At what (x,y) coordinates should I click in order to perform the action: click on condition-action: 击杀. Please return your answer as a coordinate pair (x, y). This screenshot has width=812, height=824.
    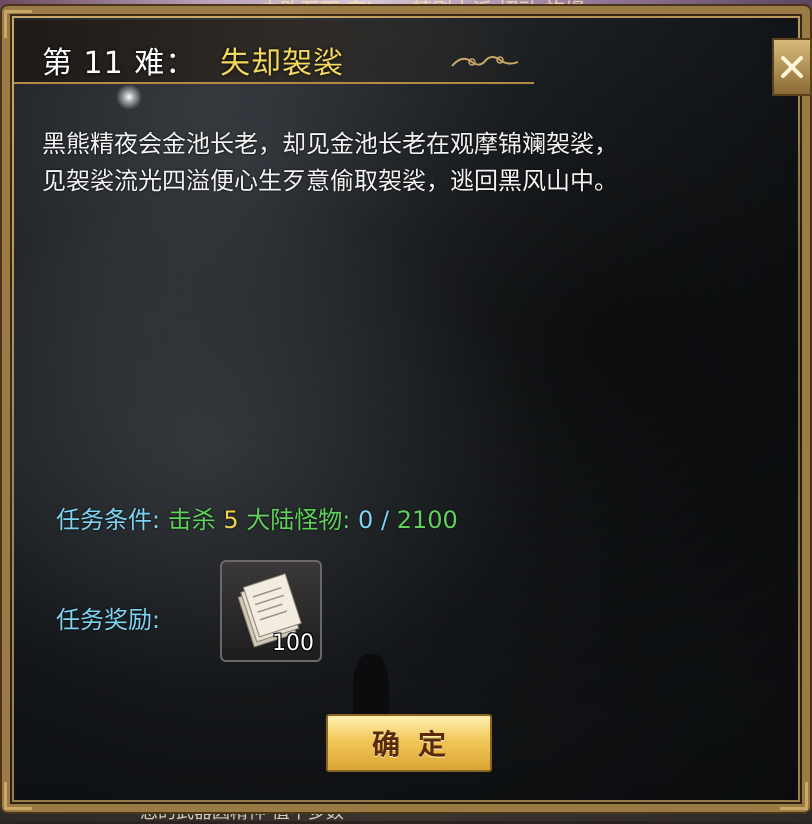
    Looking at the image, I should click on (191, 520).